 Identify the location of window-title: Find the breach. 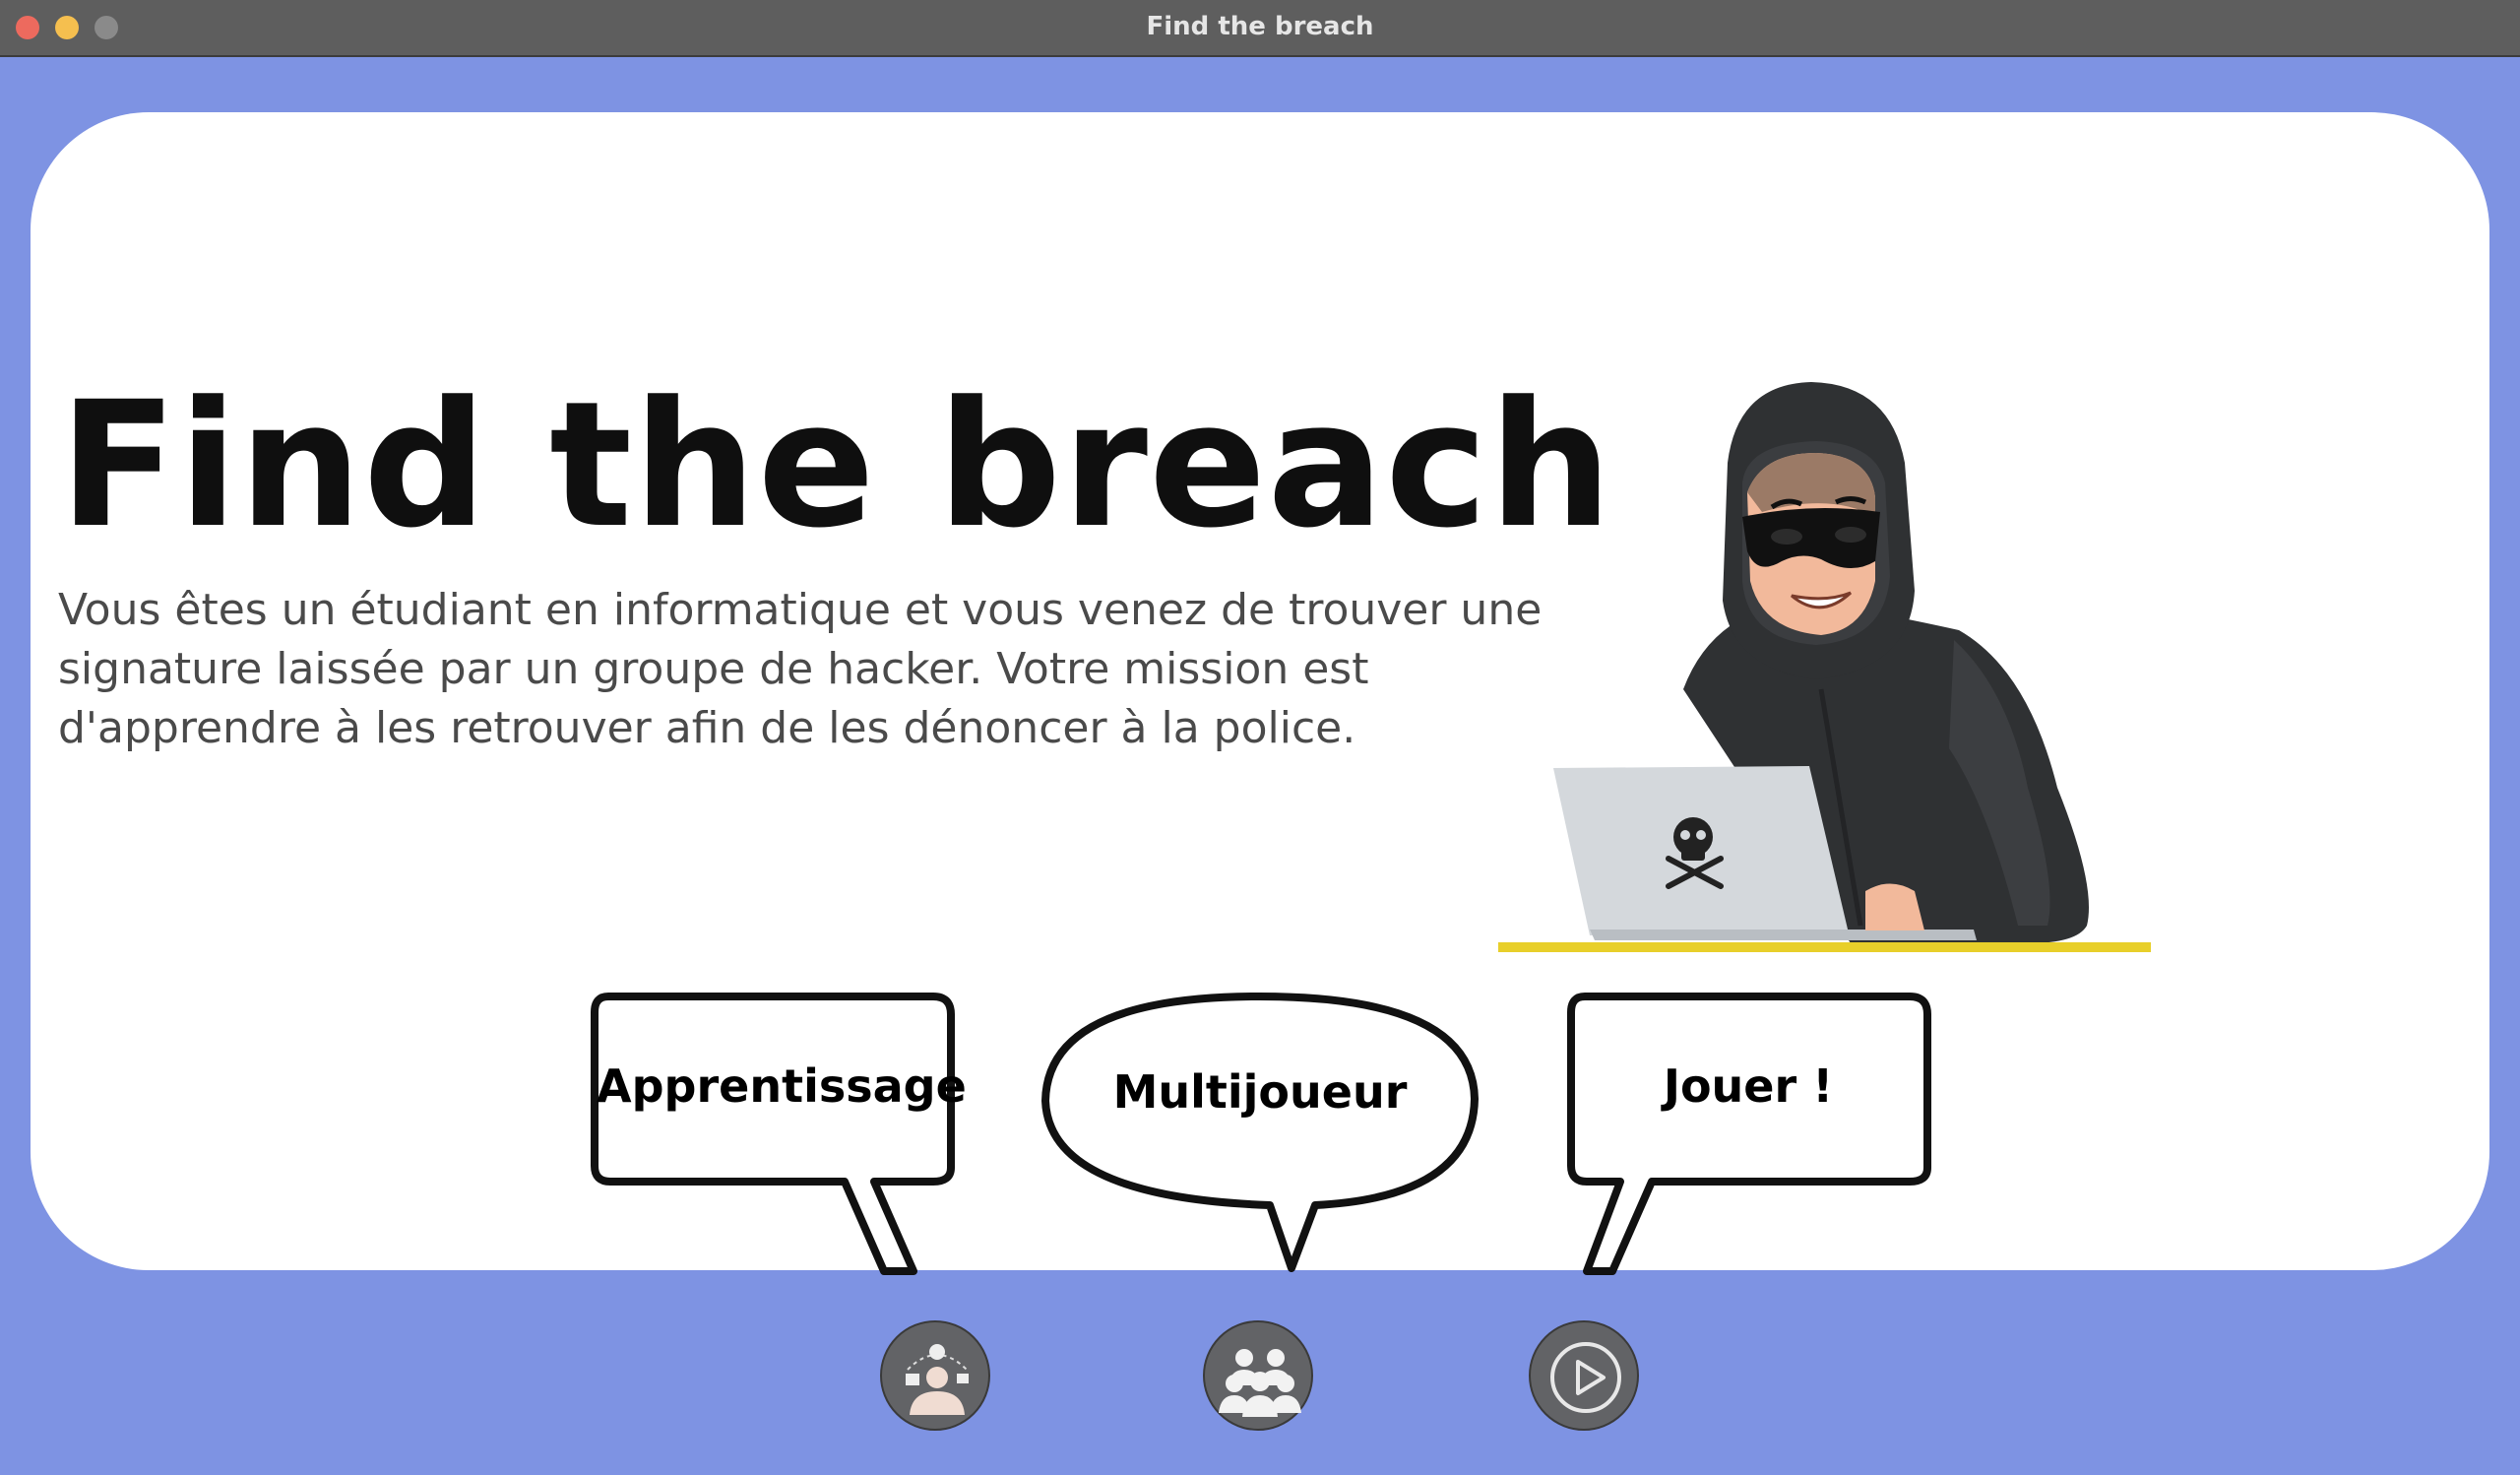
(1260, 26).